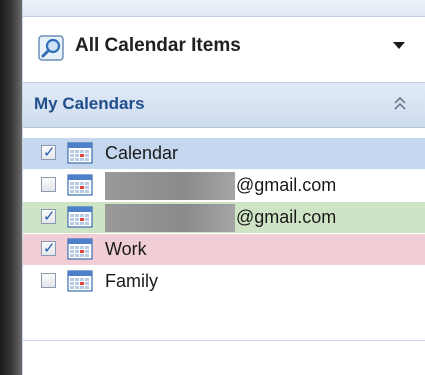 The image size is (425, 375). What do you see at coordinates (51, 48) in the screenshot?
I see `search-icon` at bounding box center [51, 48].